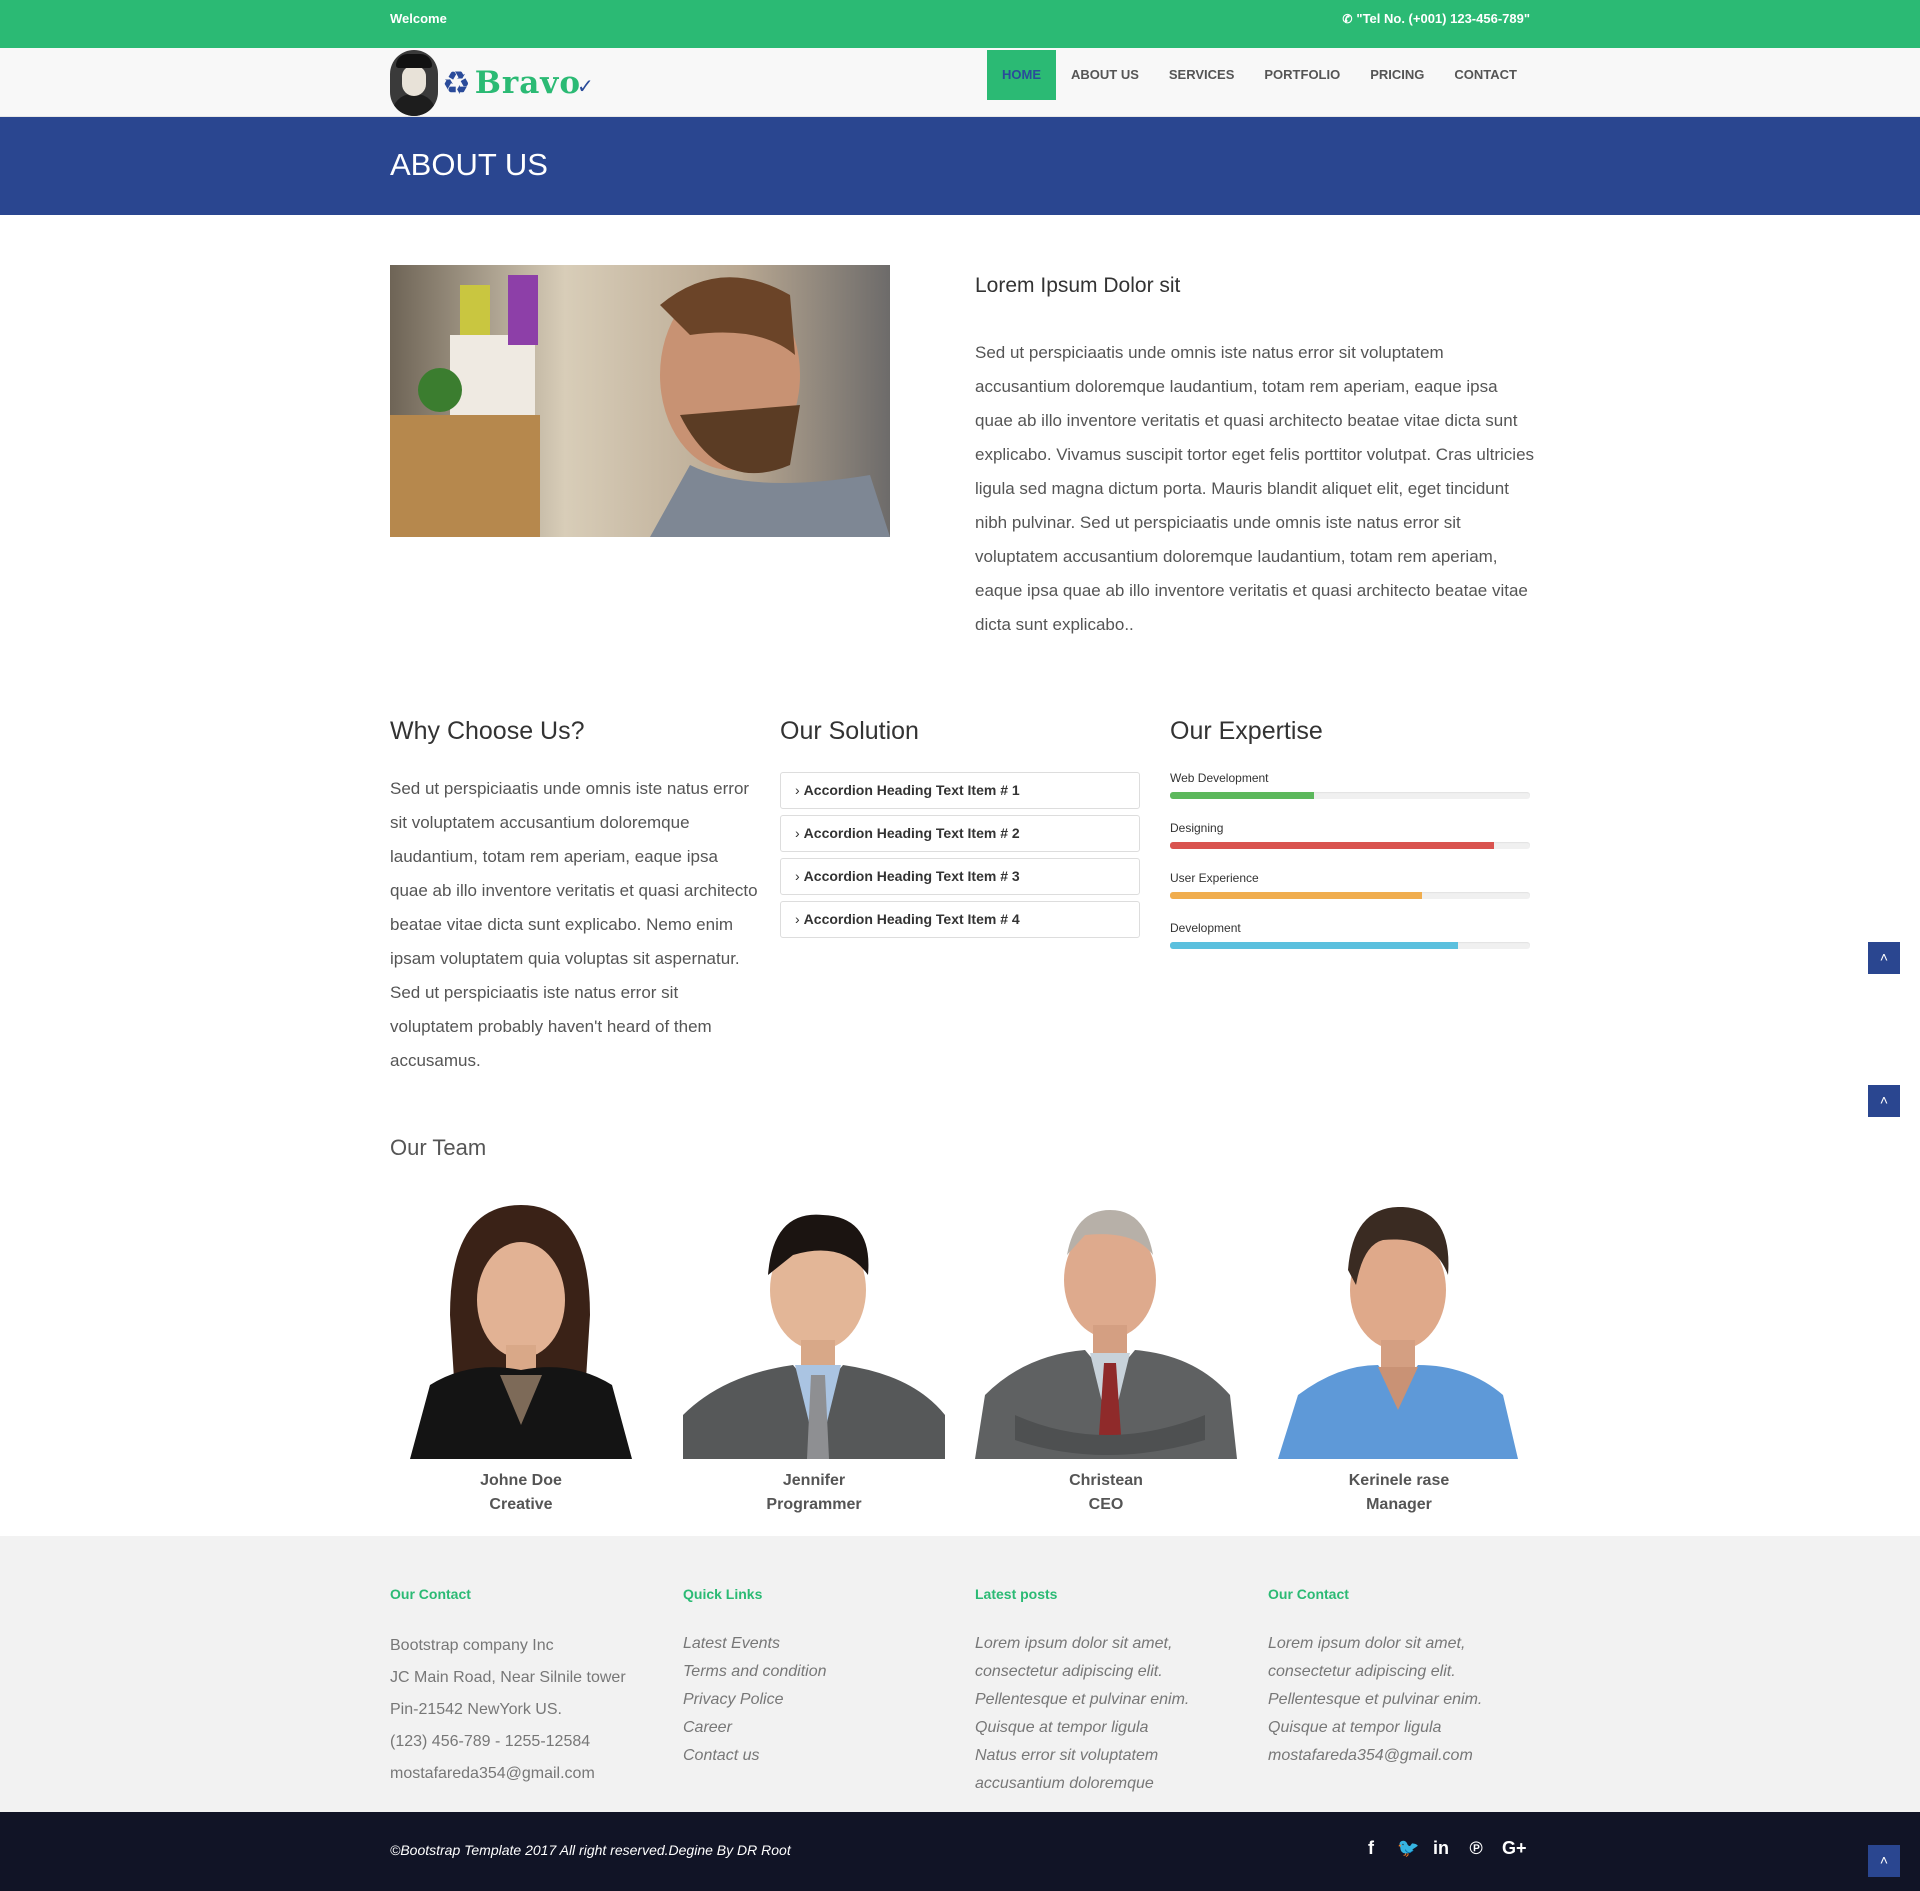  Describe the element at coordinates (1016, 1594) in the screenshot. I see `footer-column-title: Latest posts` at that location.